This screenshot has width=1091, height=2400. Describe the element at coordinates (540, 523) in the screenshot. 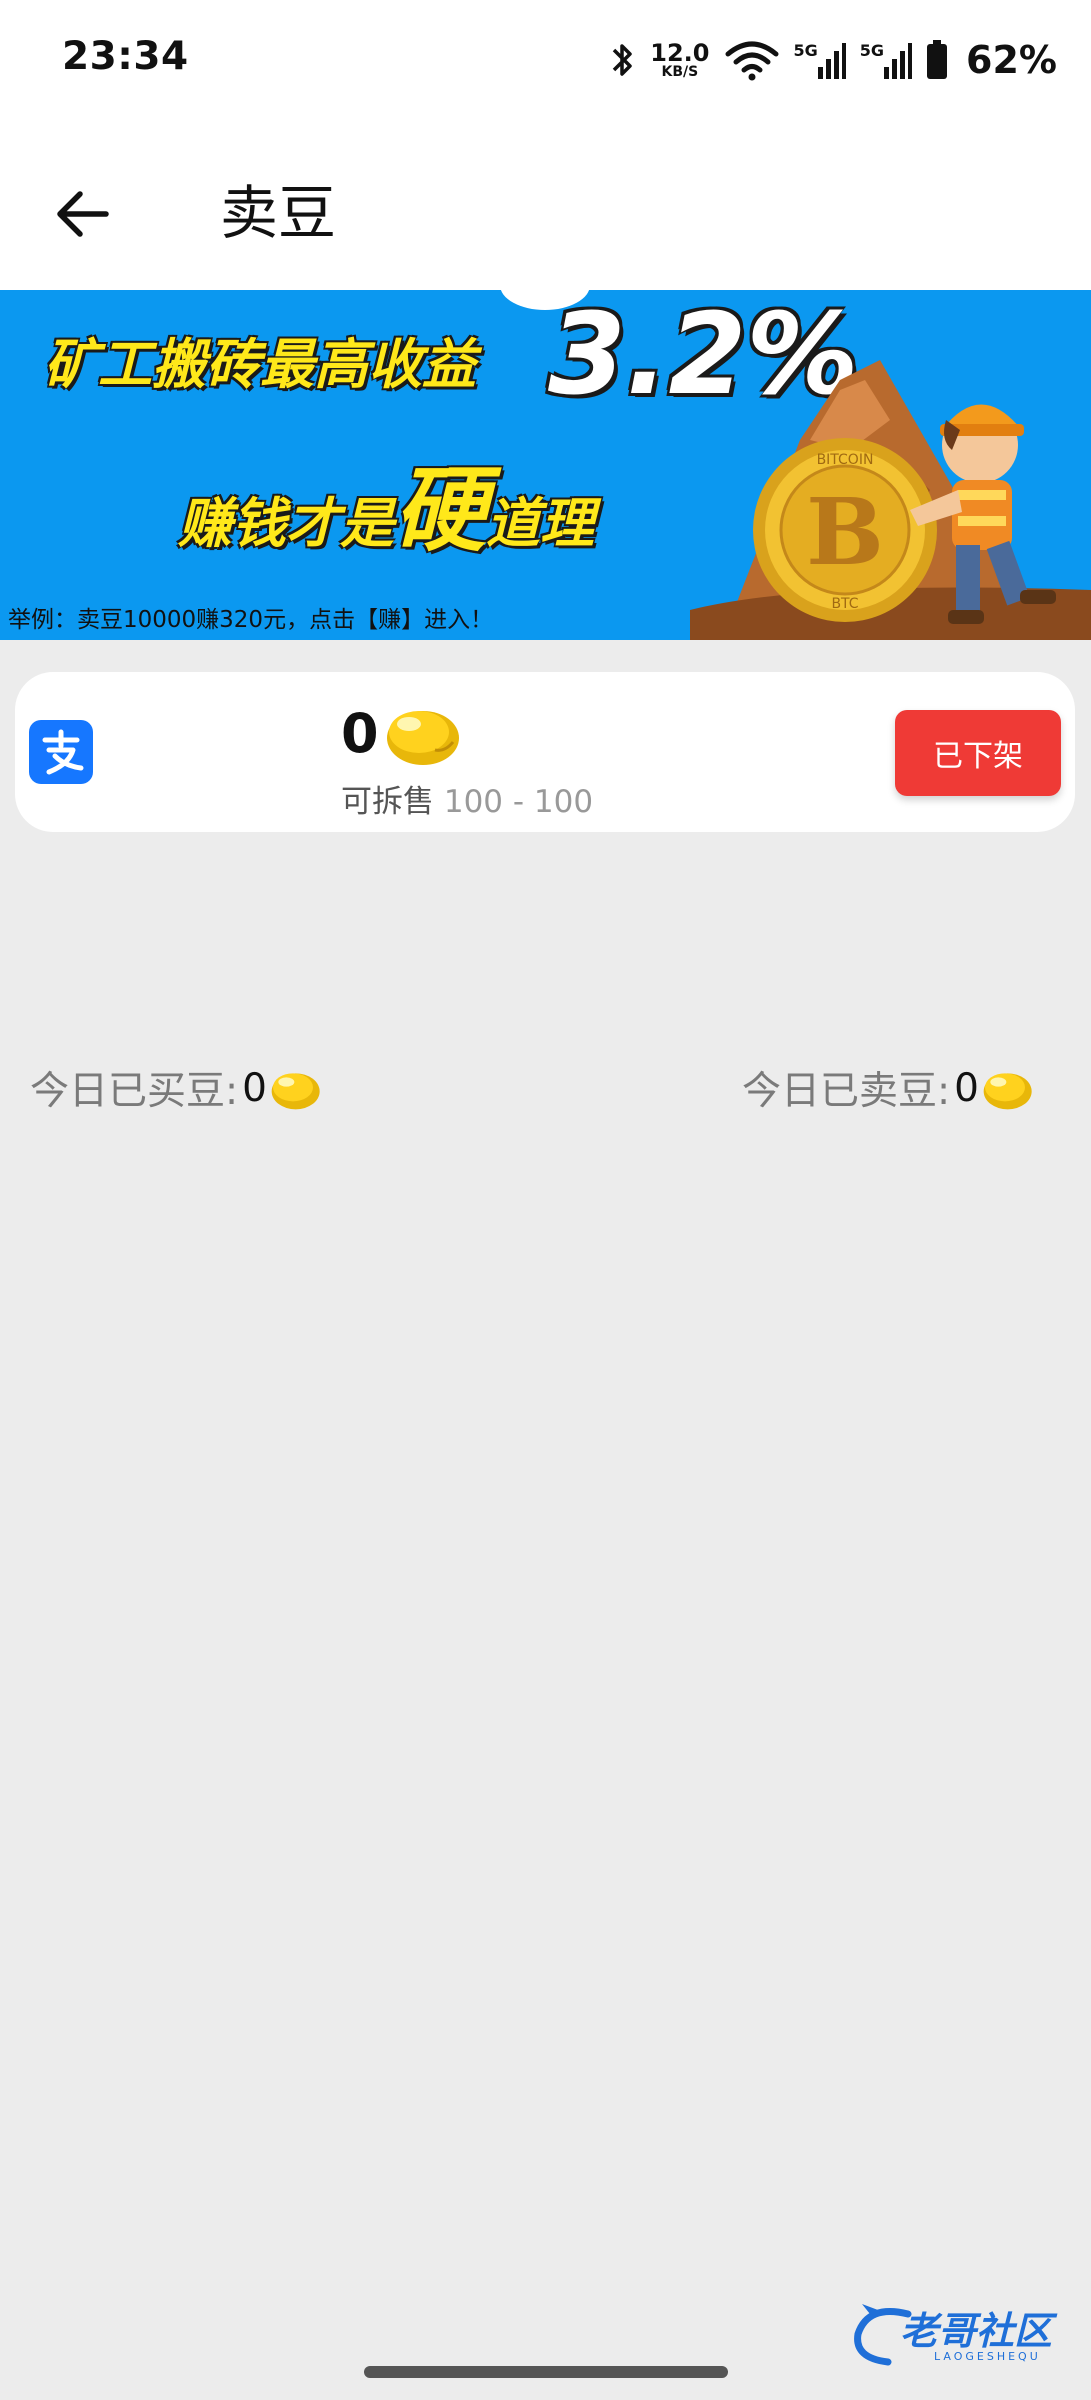

I see `banner-slogan-end: 道理` at that location.